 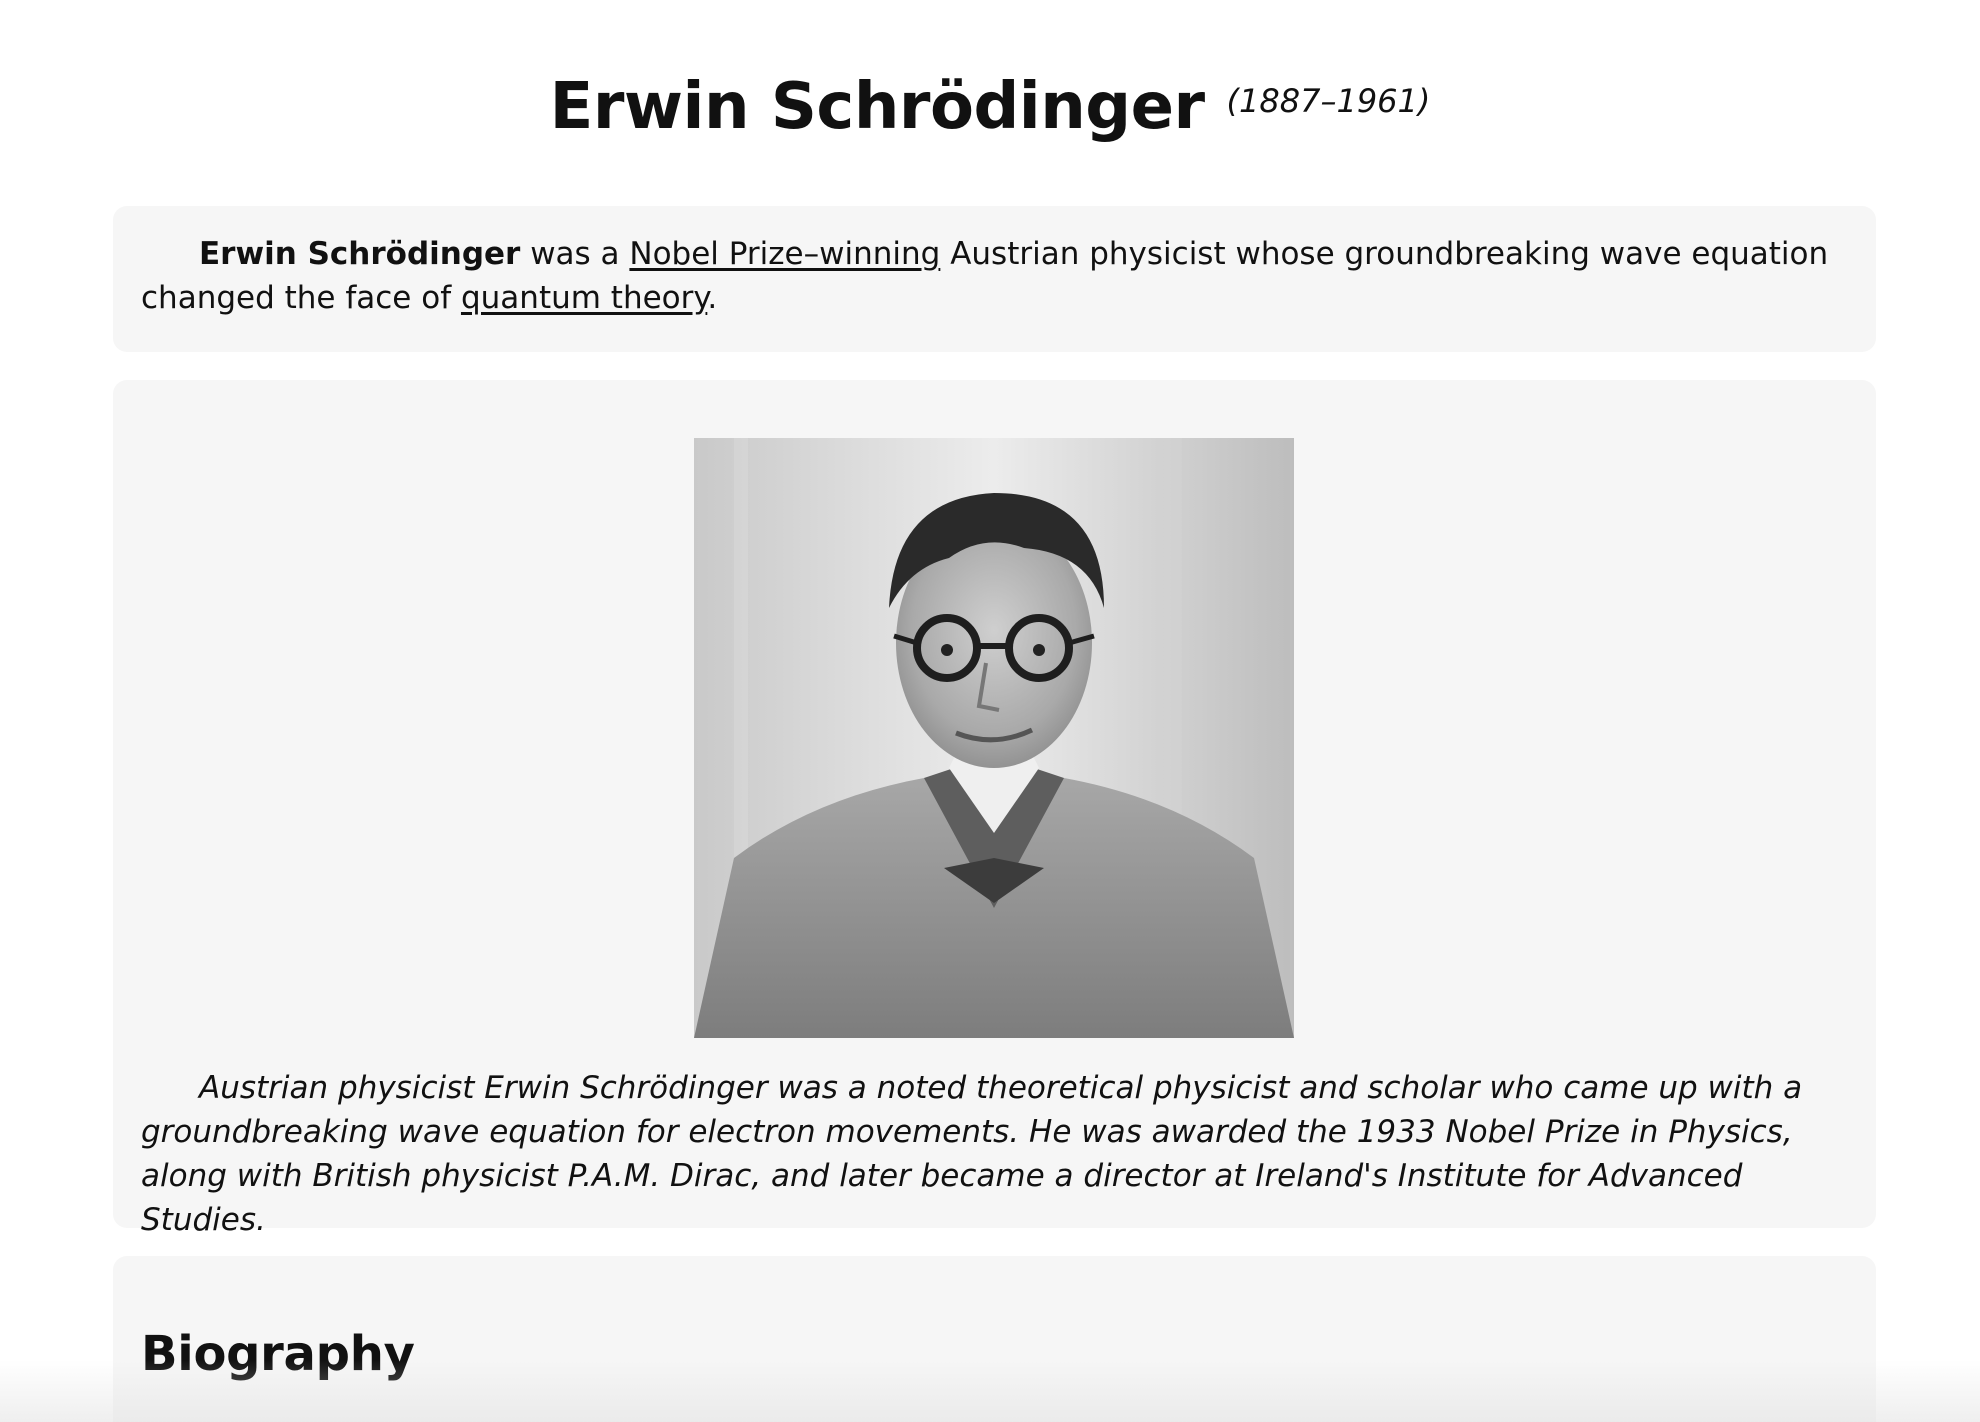 I want to click on intro-name: Erwin Schrödinger, so click(x=360, y=254).